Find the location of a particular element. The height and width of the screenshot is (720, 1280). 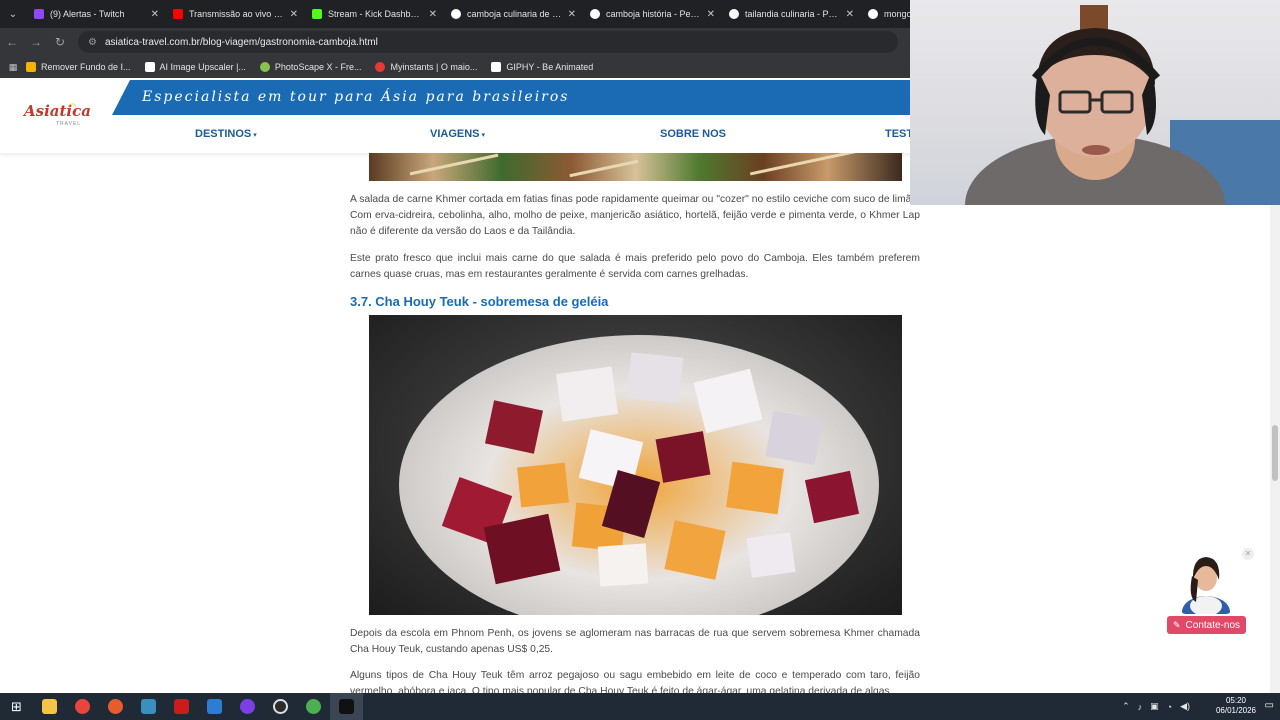

start-icon: ⊞ is located at coordinates (16, 706).